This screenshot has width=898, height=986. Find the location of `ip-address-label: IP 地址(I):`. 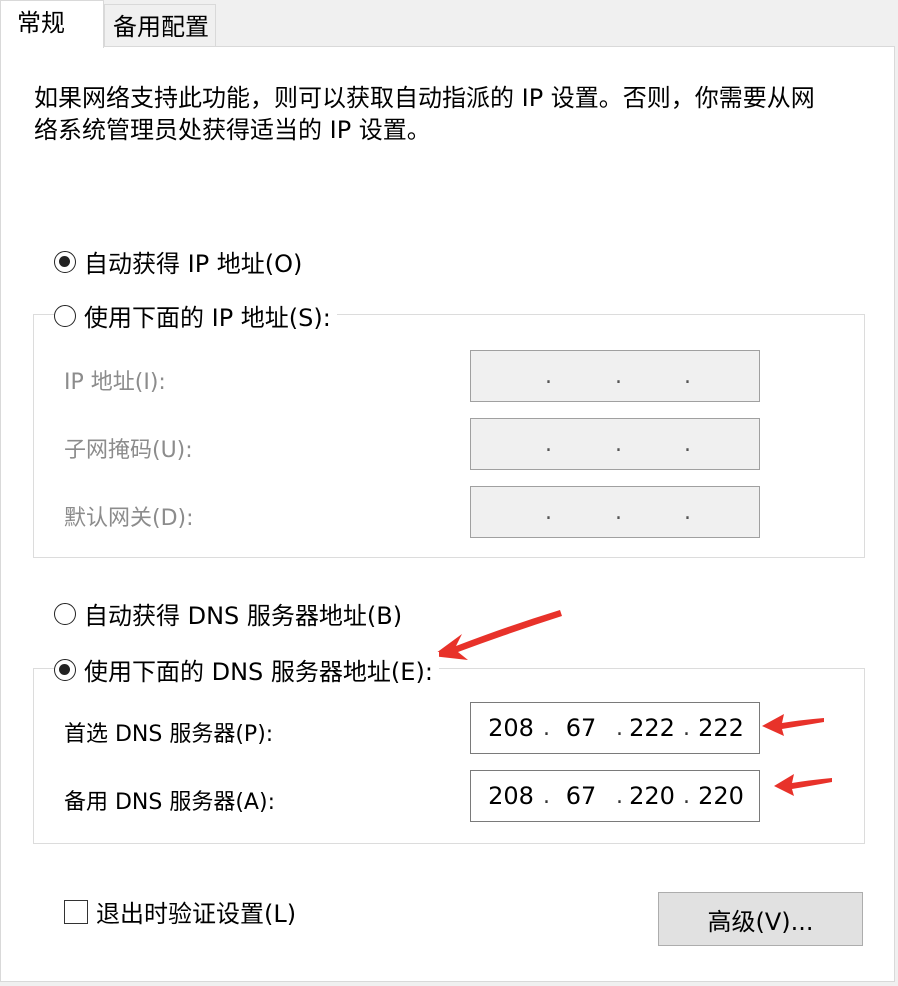

ip-address-label: IP 地址(I): is located at coordinates (115, 382).